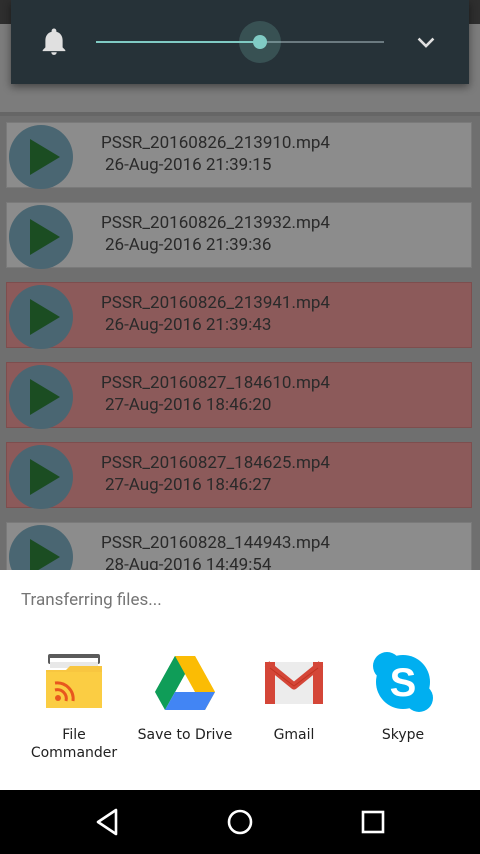 The height and width of the screenshot is (854, 480). Describe the element at coordinates (215, 383) in the screenshot. I see `file-name: PSSR_20160827_184610.mp4` at that location.